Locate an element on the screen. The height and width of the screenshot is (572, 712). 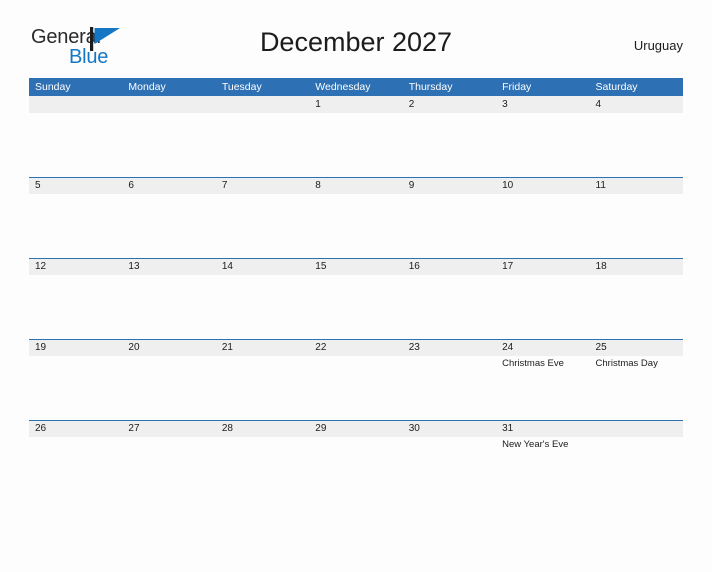
day-number: 17 is located at coordinates (508, 266).